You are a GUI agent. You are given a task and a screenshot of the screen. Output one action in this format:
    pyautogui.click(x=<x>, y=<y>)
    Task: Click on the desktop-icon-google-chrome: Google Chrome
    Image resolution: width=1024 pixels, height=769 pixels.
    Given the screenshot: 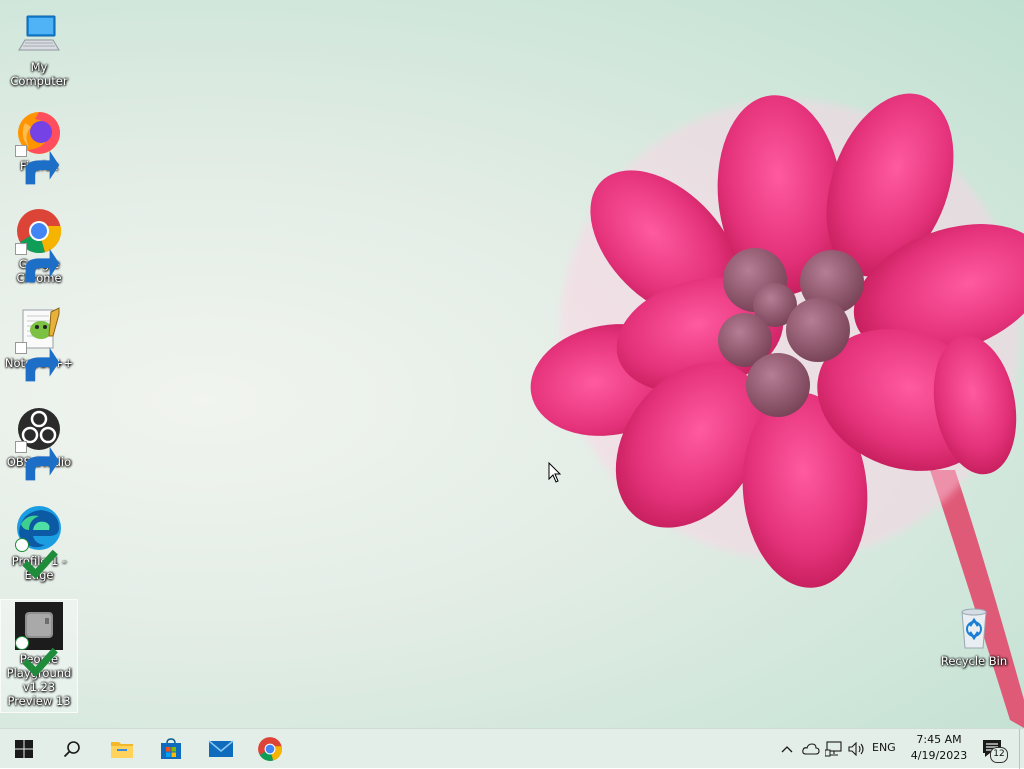 What is the action you would take?
    pyautogui.click(x=39, y=245)
    